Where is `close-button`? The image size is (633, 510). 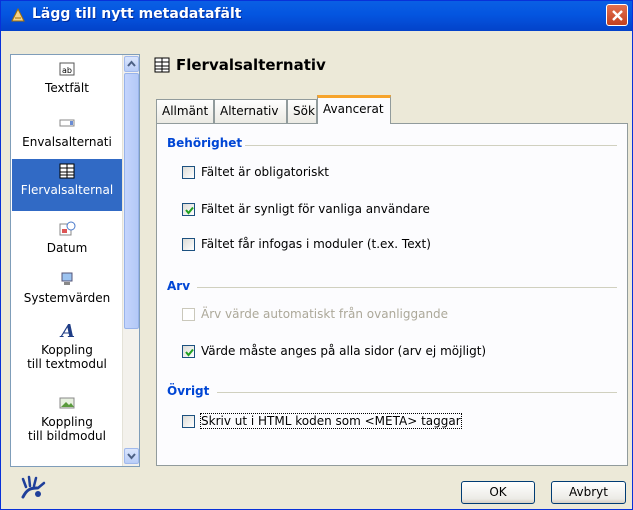 close-button is located at coordinates (617, 15).